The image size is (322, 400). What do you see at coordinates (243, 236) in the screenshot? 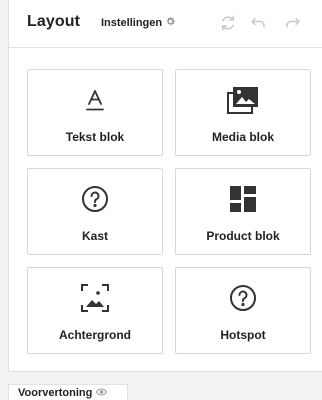
I see `block-label: Product blok` at bounding box center [243, 236].